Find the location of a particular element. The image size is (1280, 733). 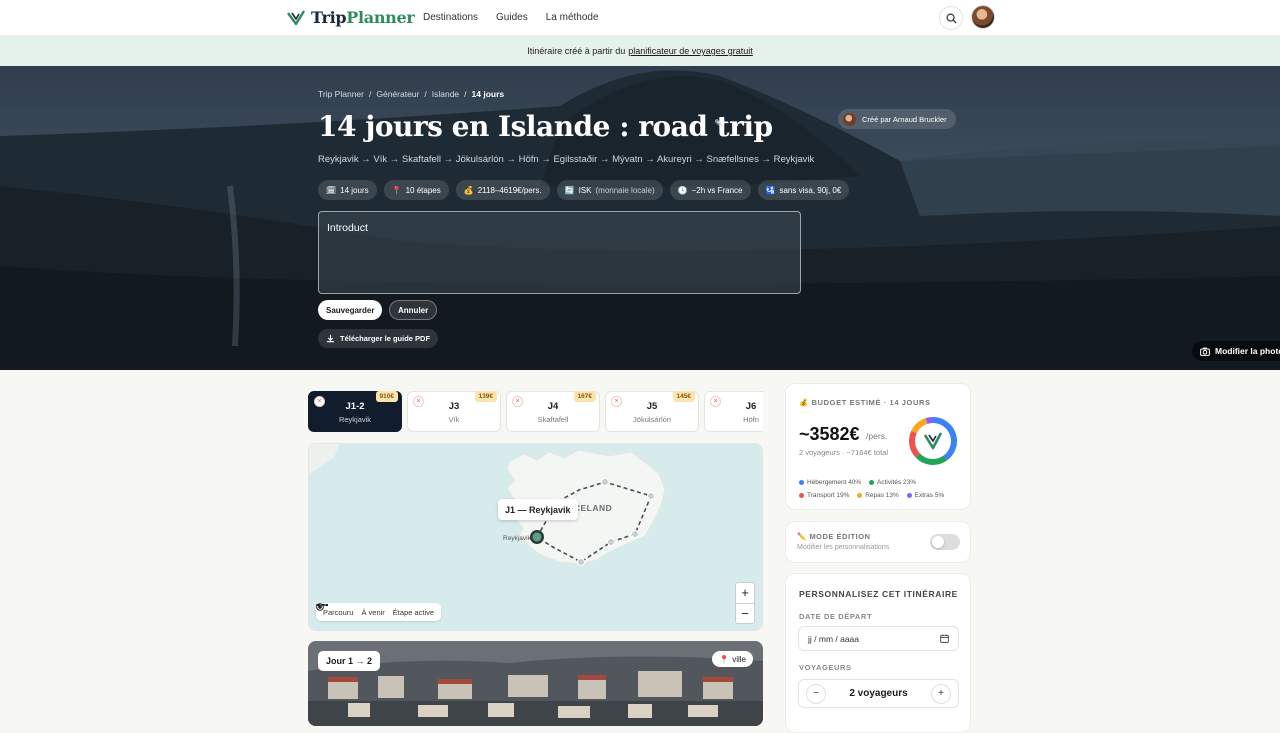

logo: TripPlanner is located at coordinates (351, 17).